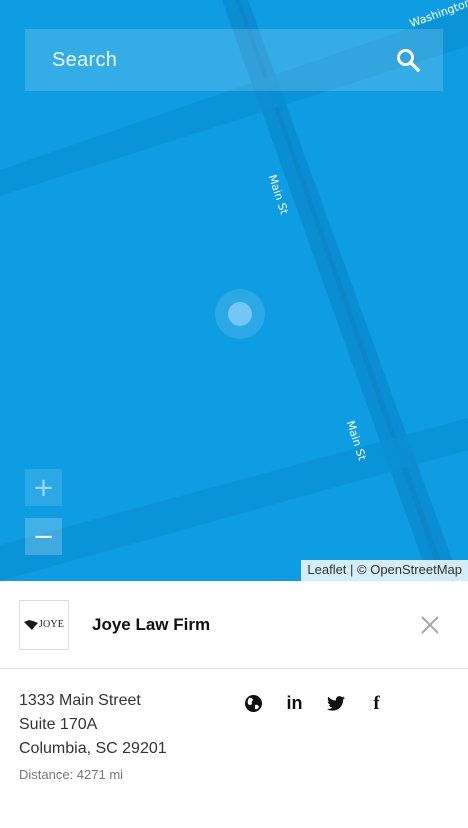 Image resolution: width=468 pixels, height=828 pixels. I want to click on firm-name: Joye Law Firm, so click(151, 624).